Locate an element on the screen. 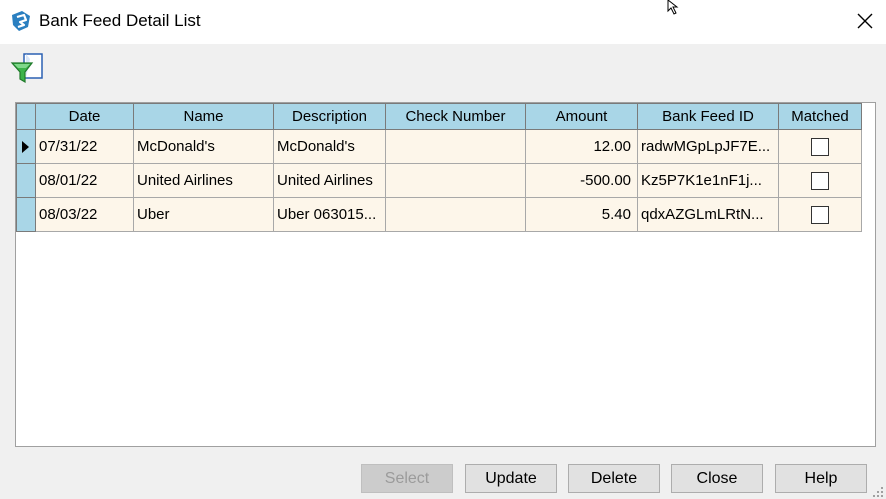 This screenshot has height=499, width=886. cell-description: United Airlines is located at coordinates (329, 180).